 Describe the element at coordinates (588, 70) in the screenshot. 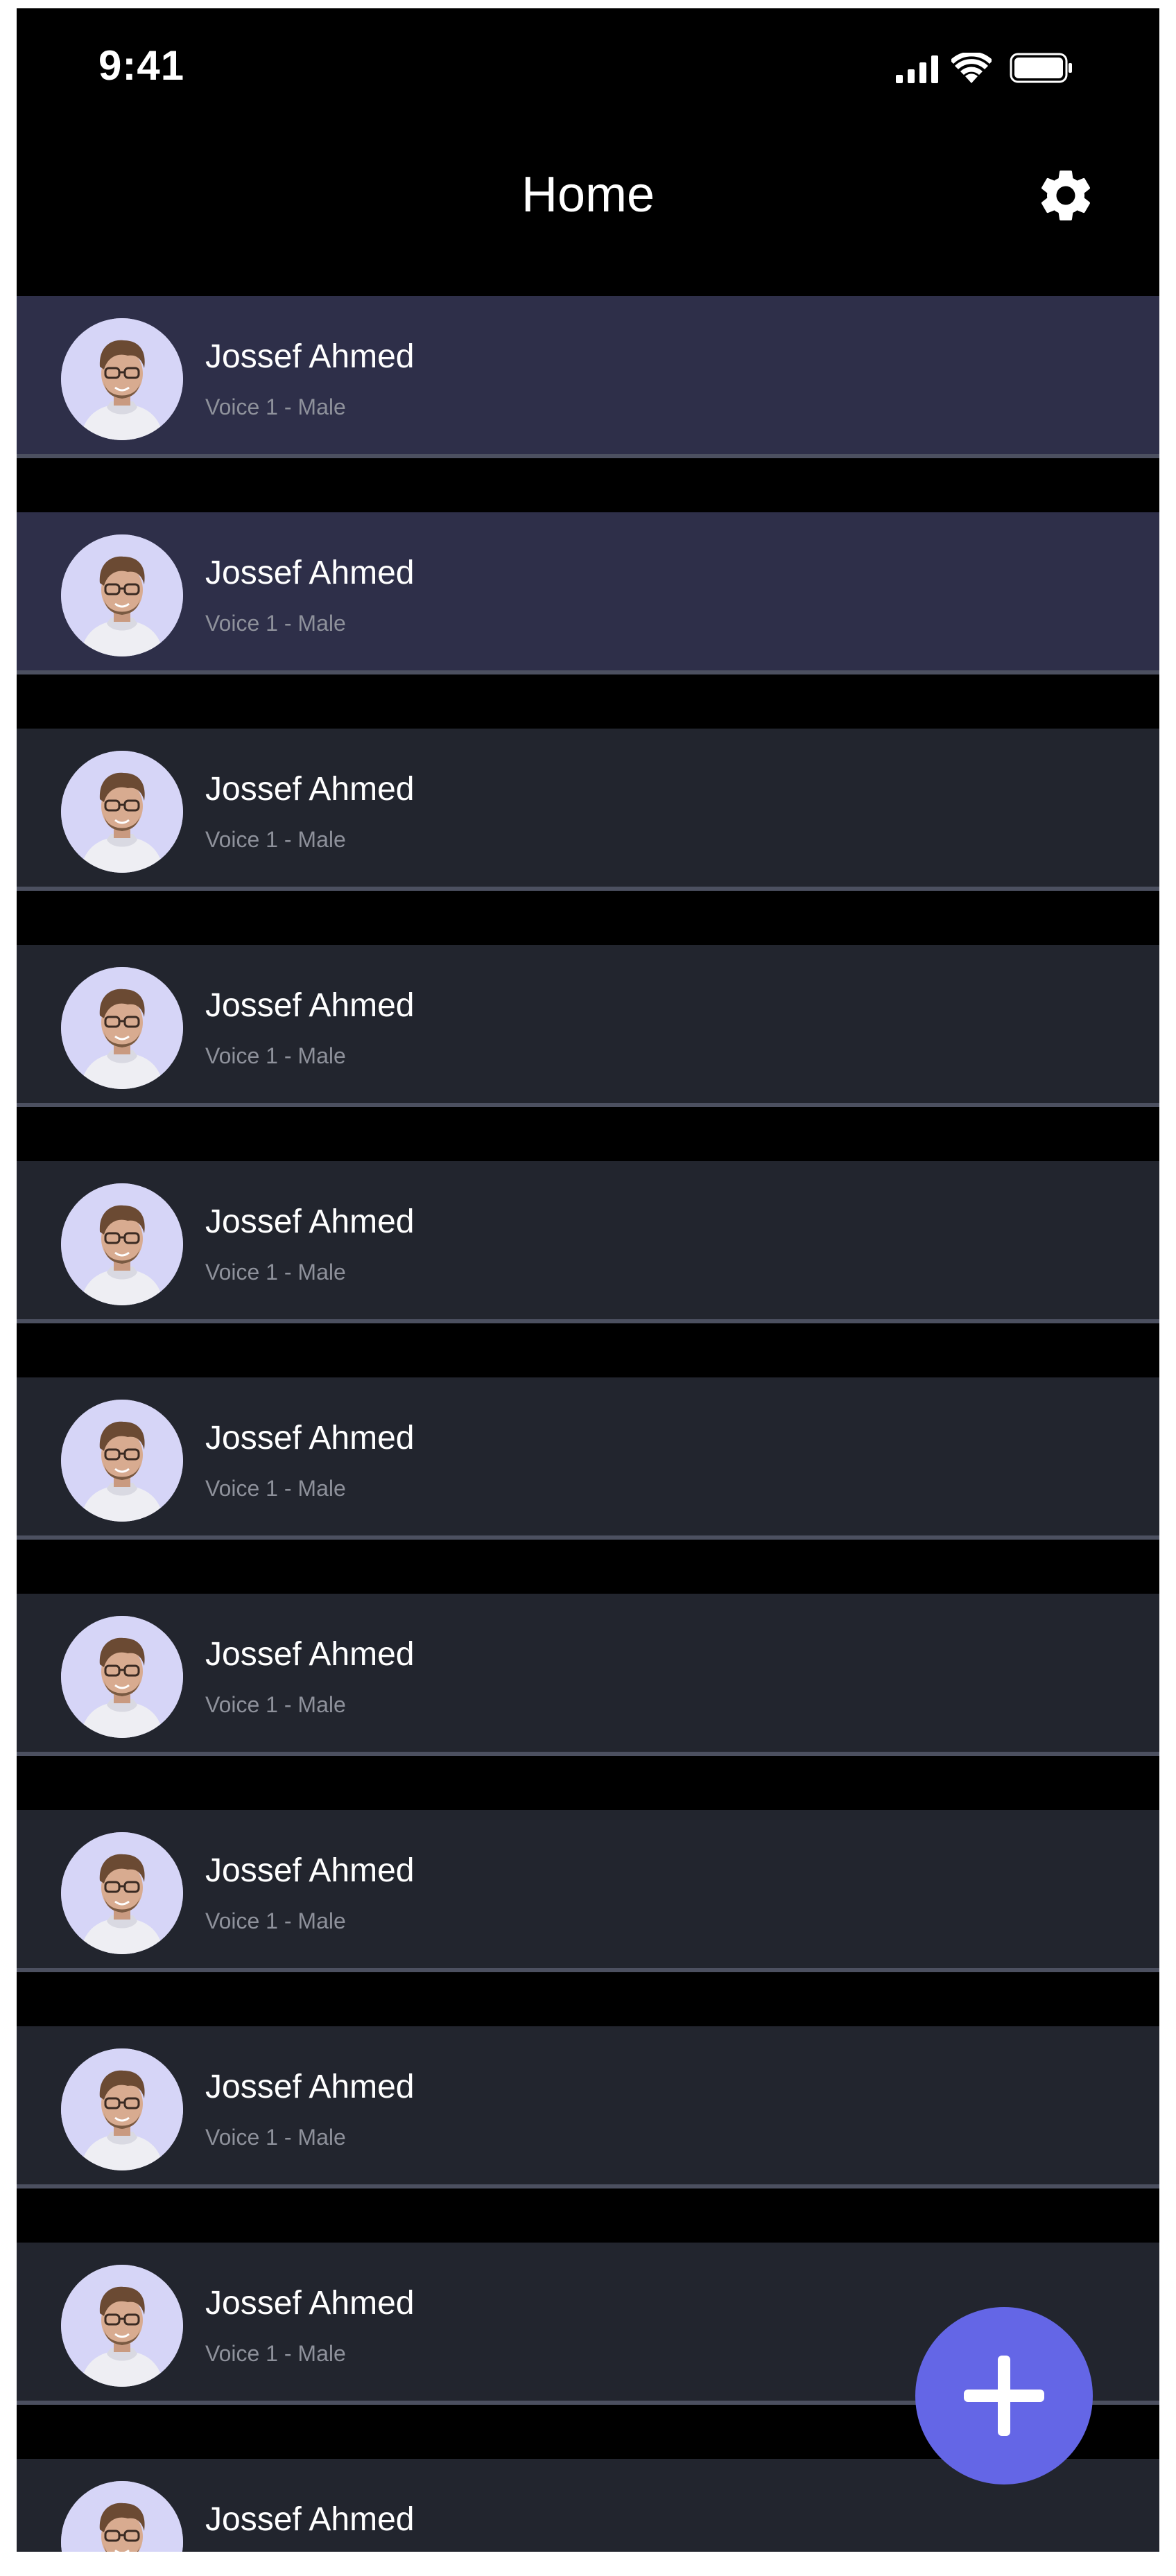

I see `status-bar: 9:41` at that location.